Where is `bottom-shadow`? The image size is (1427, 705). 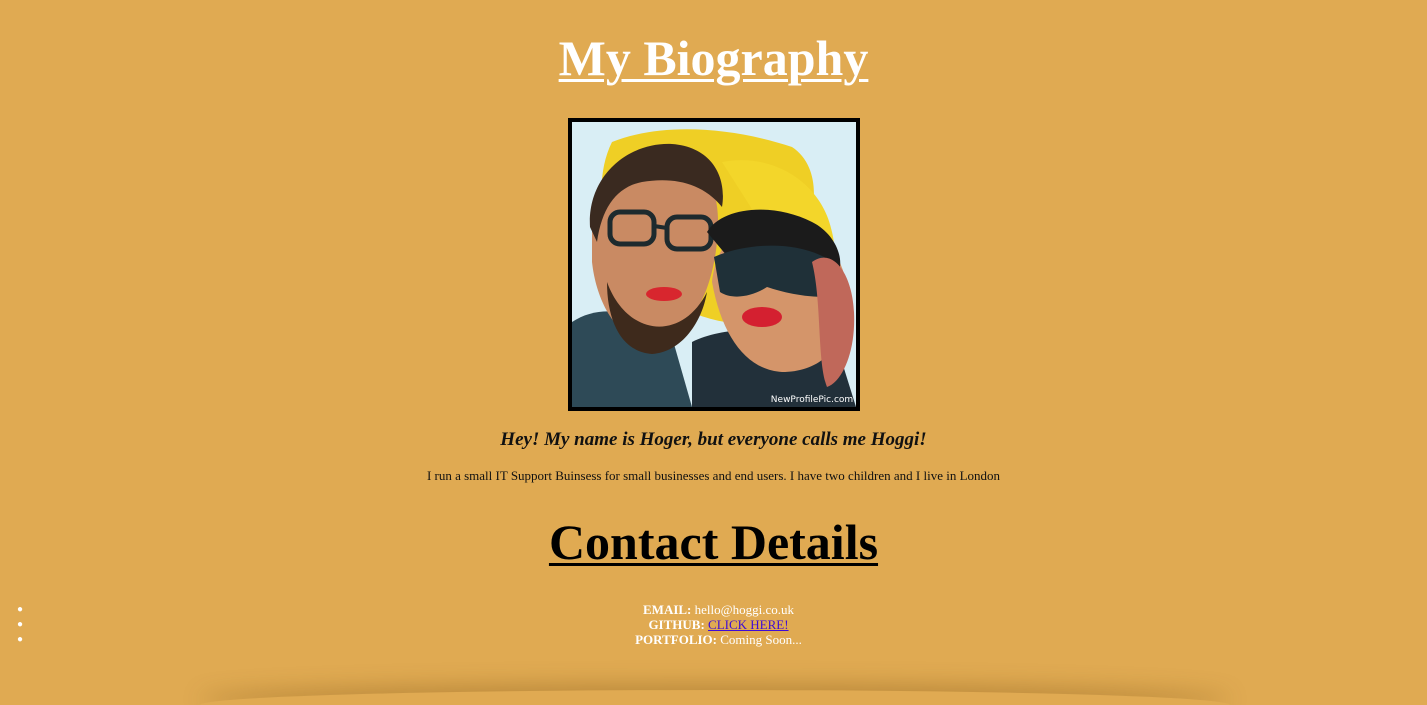 bottom-shadow is located at coordinates (715, 697).